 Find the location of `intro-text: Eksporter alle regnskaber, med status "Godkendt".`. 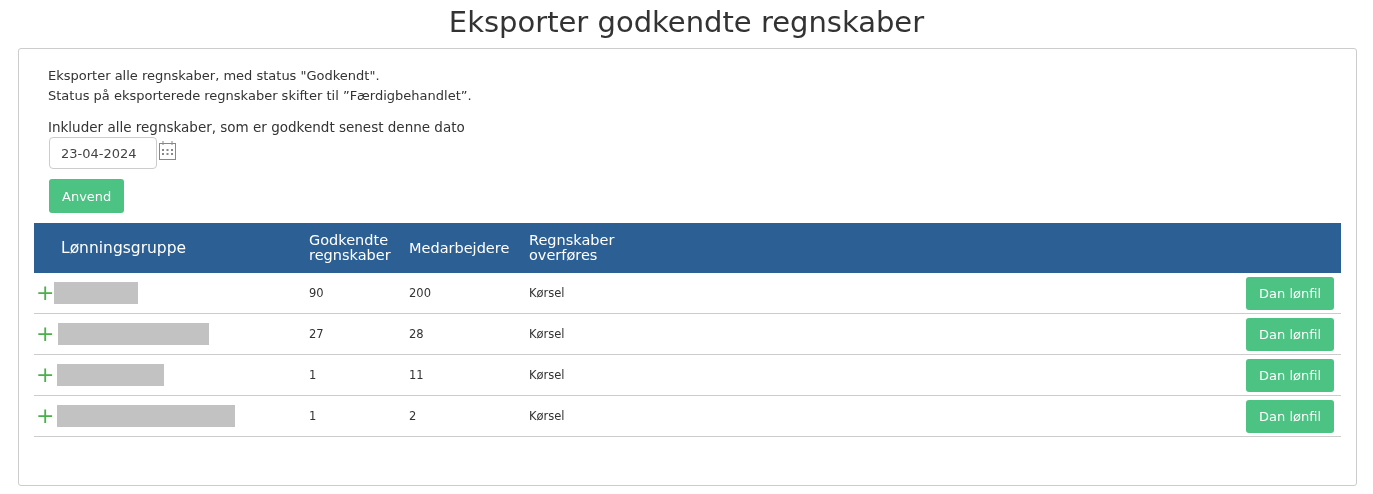

intro-text: Eksporter alle regnskaber, med status "Godkendt". is located at coordinates (214, 76).